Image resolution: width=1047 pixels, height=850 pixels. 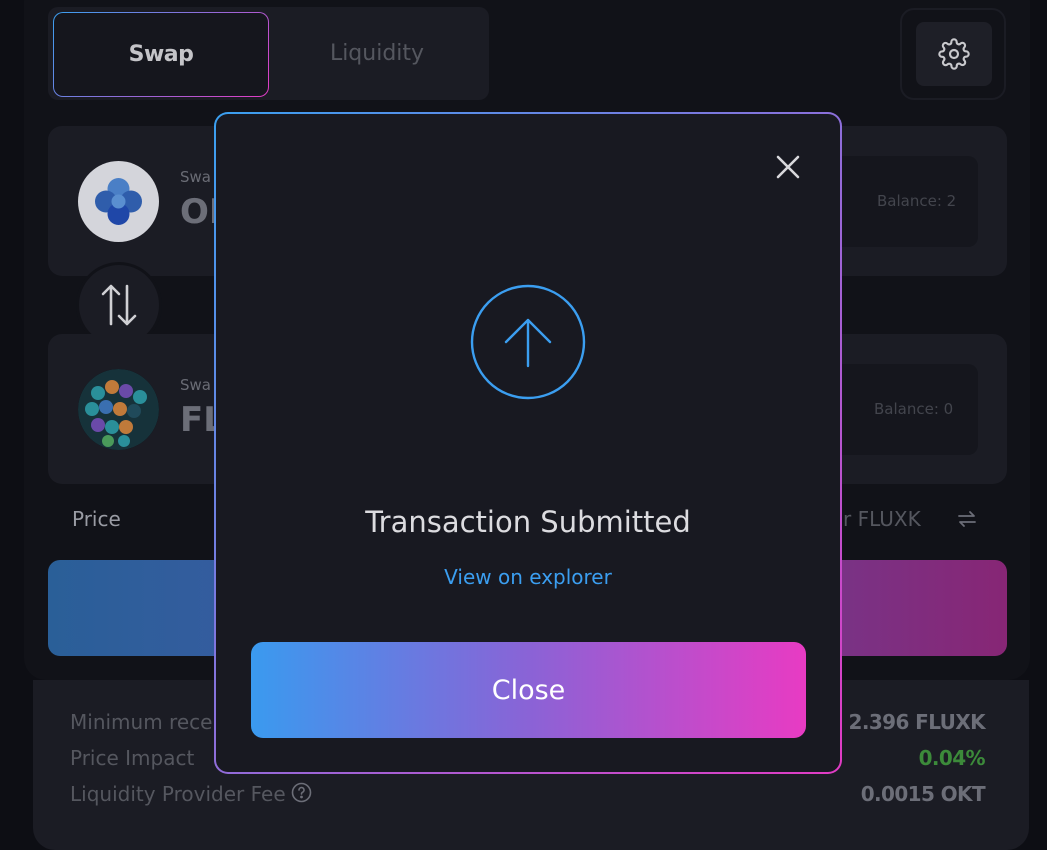 I want to click on to-label: Swa, so click(x=195, y=385).